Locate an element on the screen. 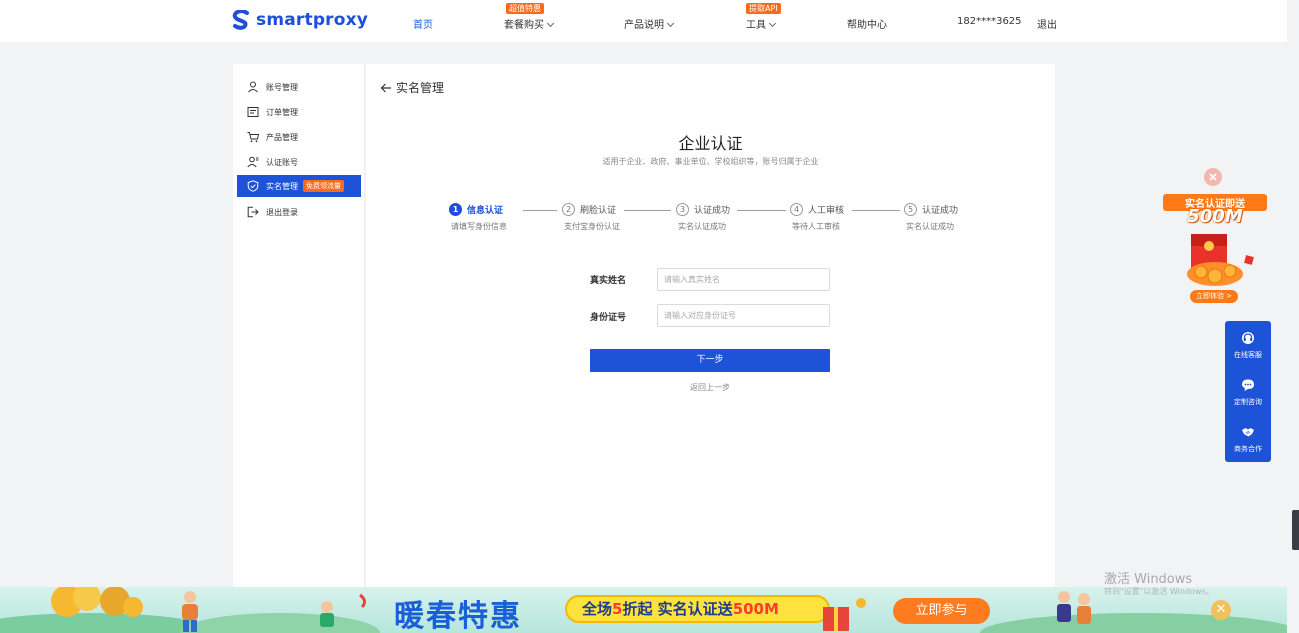 Image resolution: width=1299 pixels, height=633 pixels. step-2: 2 刷脸认证 支付宝身份认证 is located at coordinates (591, 217).